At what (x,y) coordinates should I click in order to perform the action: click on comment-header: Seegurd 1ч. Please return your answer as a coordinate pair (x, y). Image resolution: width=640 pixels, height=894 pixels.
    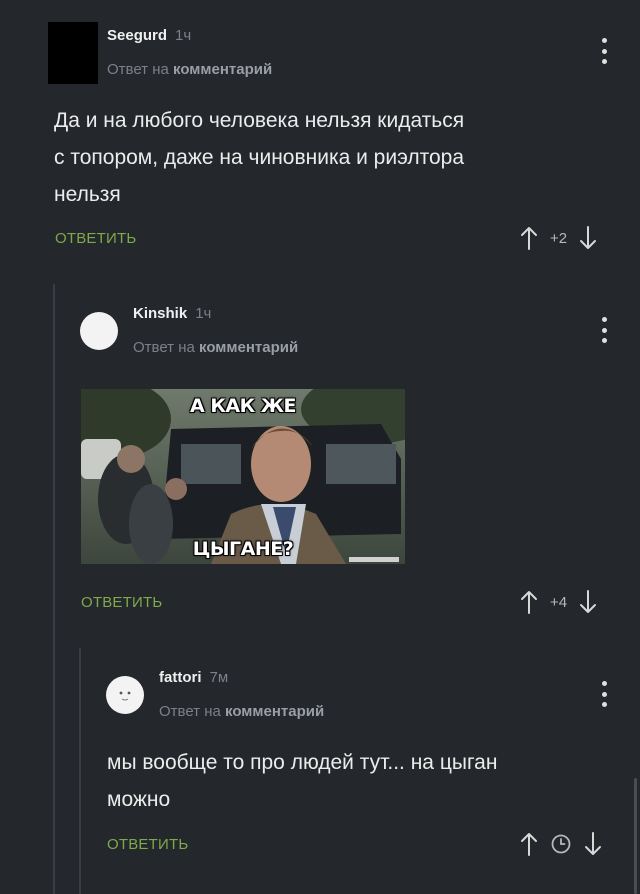
    Looking at the image, I should click on (149, 35).